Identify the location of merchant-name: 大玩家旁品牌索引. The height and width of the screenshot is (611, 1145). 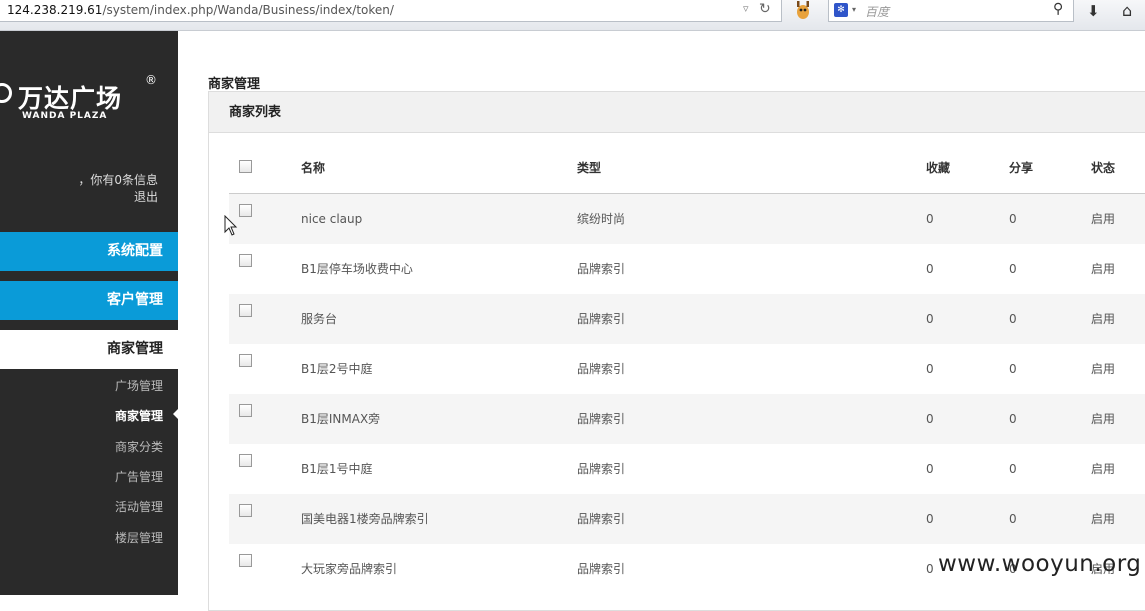
(349, 569).